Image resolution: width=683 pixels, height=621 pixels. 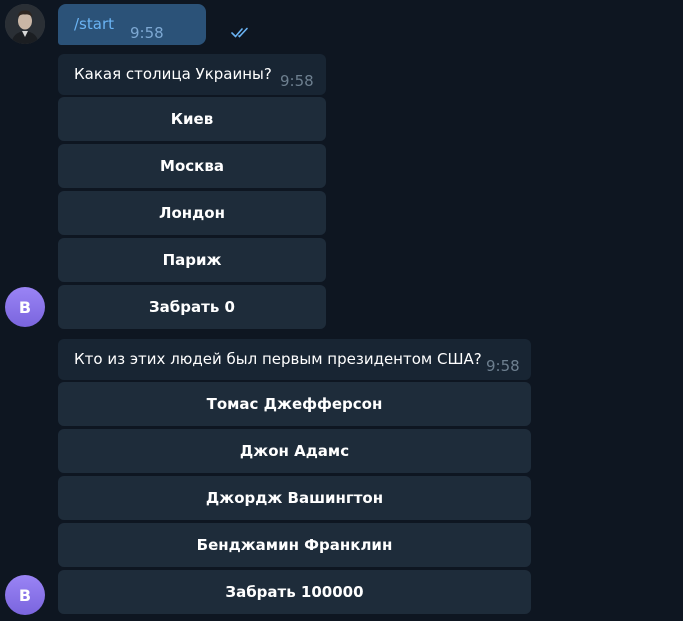 I want to click on answer-button: Томас Джефферсон, so click(x=294, y=404).